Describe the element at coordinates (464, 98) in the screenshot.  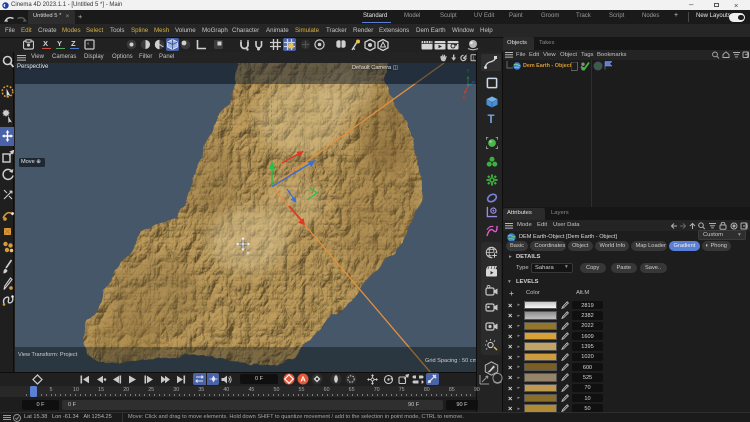
I see `svg-text: X` at that location.